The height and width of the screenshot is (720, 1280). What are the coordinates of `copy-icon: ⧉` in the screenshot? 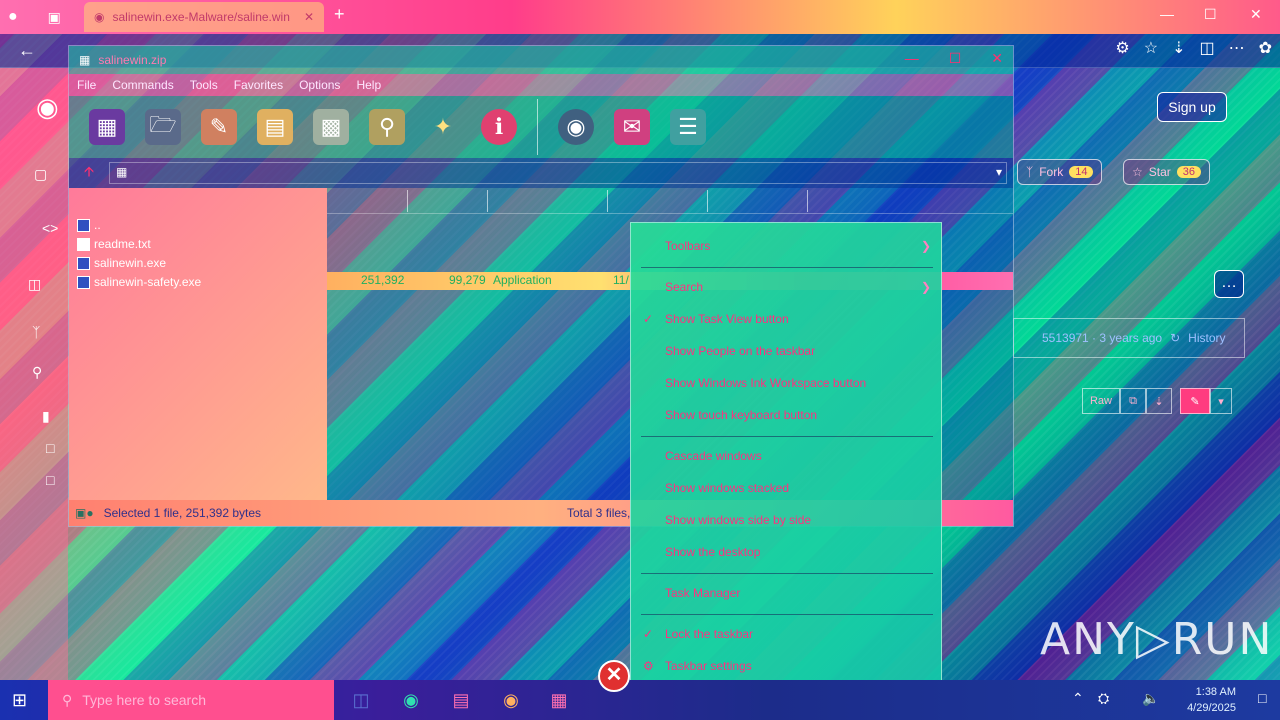 It's located at (1133, 401).